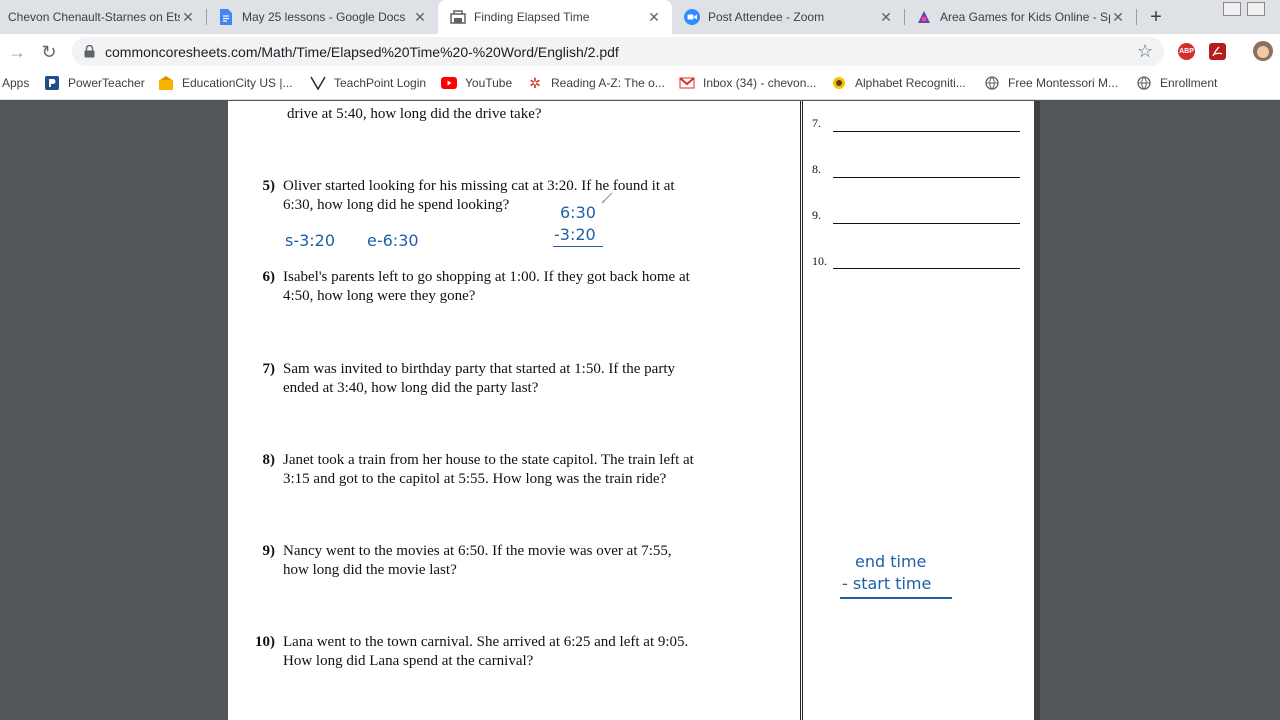 The width and height of the screenshot is (1280, 720). Describe the element at coordinates (1136, 17) in the screenshot. I see `tab-separator` at that location.